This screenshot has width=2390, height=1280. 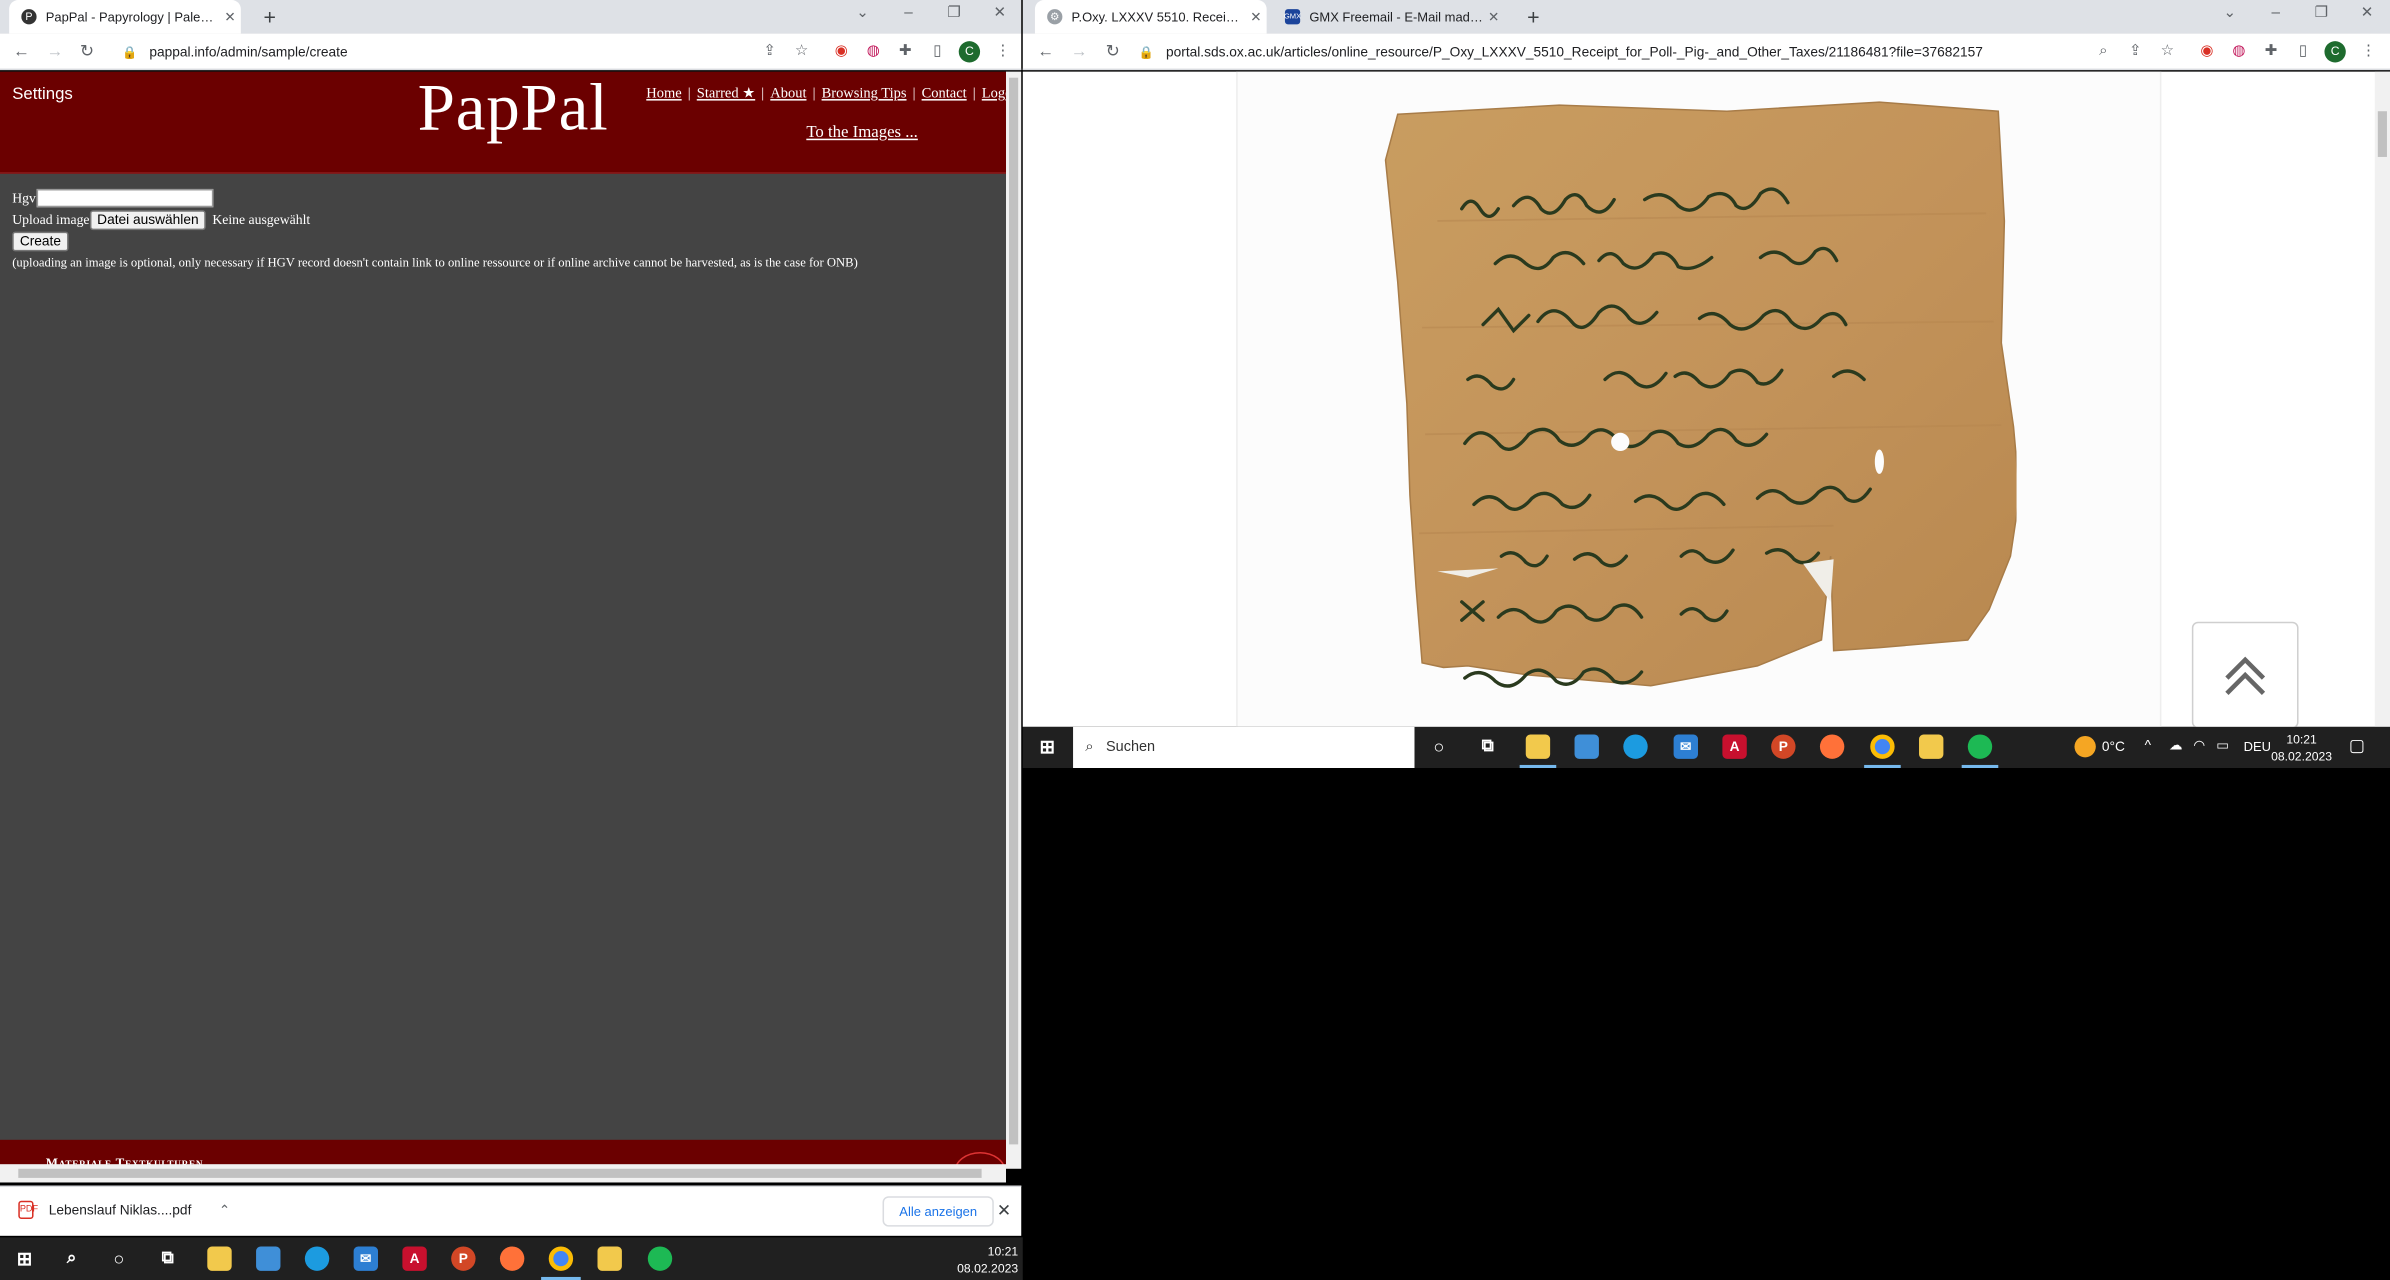 I want to click on settings-link: Settings, so click(x=42, y=94).